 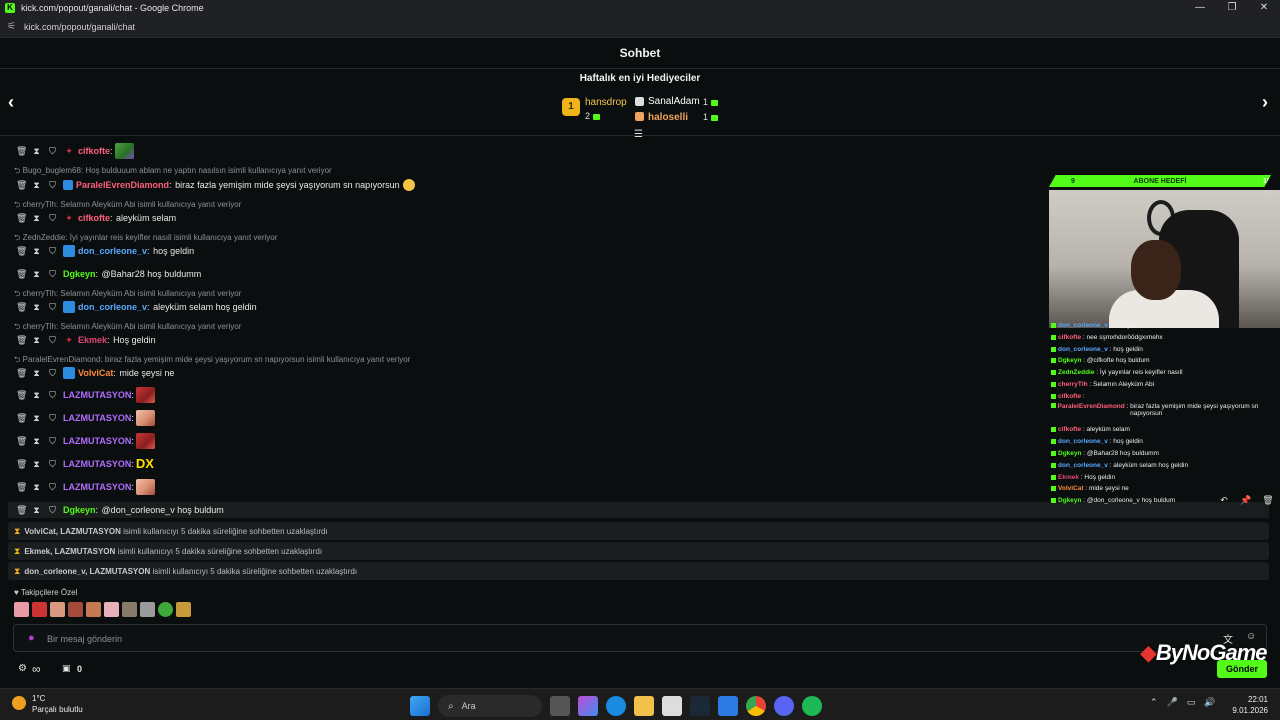 What do you see at coordinates (22, 668) in the screenshot?
I see `settings-icon: ⚙` at bounding box center [22, 668].